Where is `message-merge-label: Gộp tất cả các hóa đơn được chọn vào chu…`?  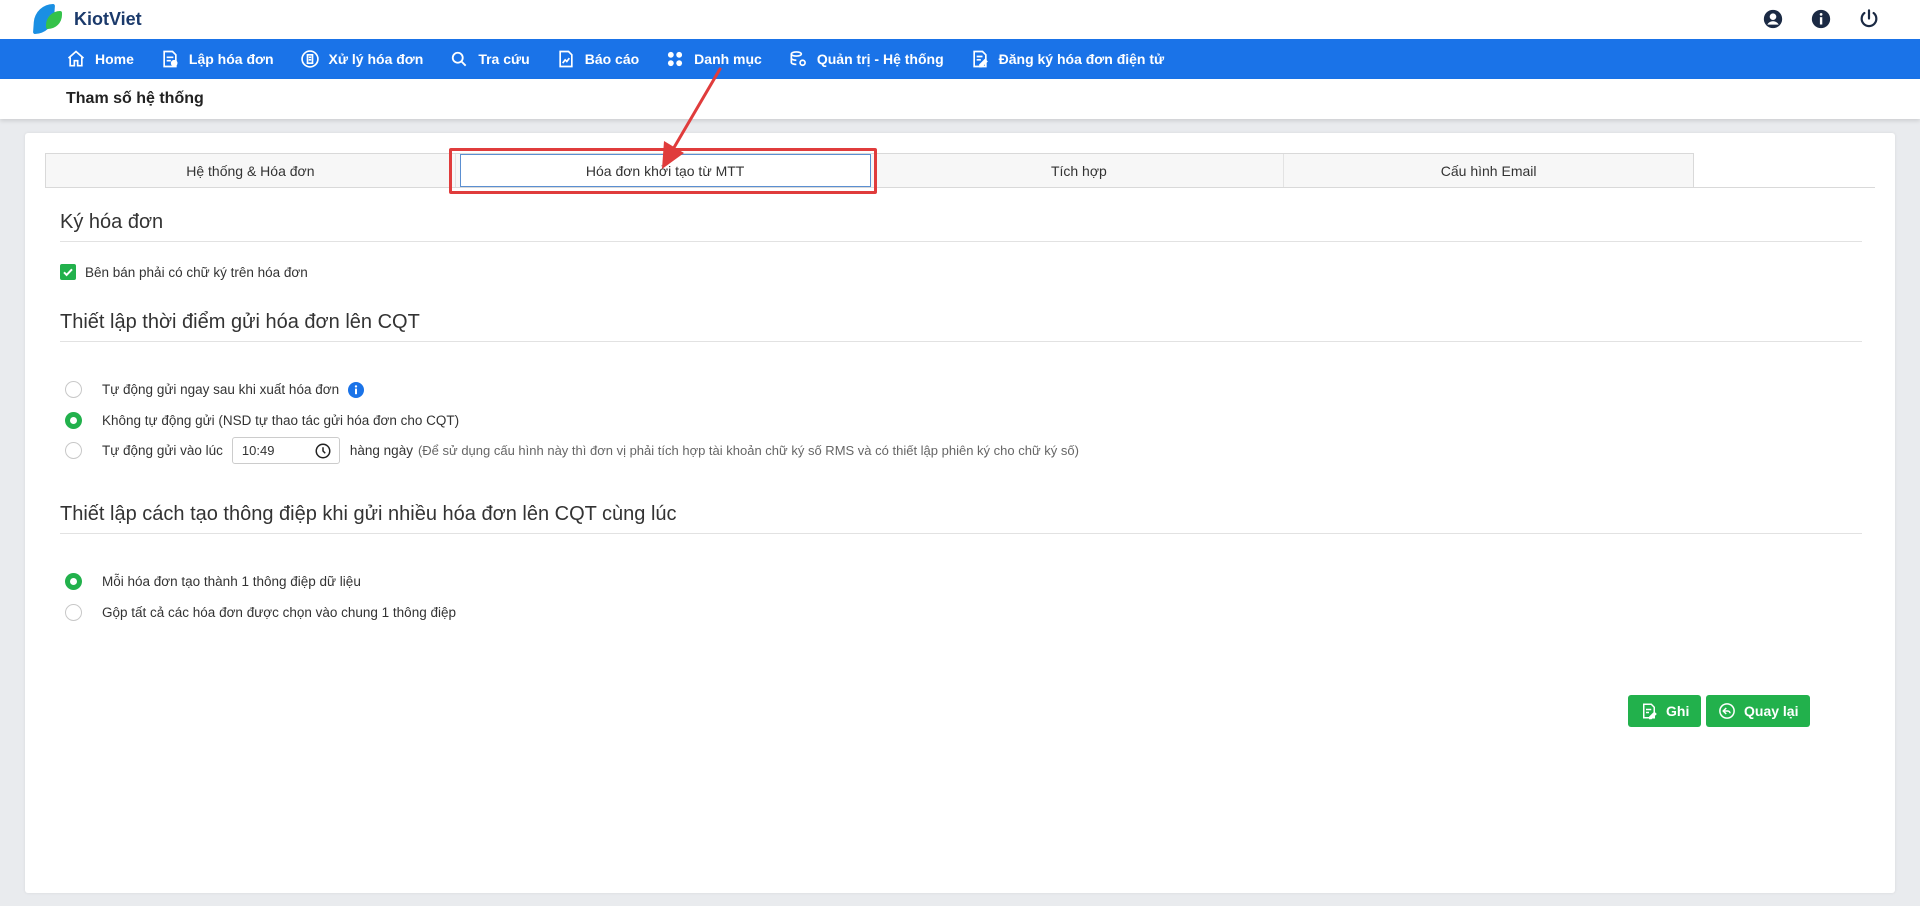
message-merge-label: Gộp tất cả các hóa đơn được chọn vào chu… is located at coordinates (279, 612).